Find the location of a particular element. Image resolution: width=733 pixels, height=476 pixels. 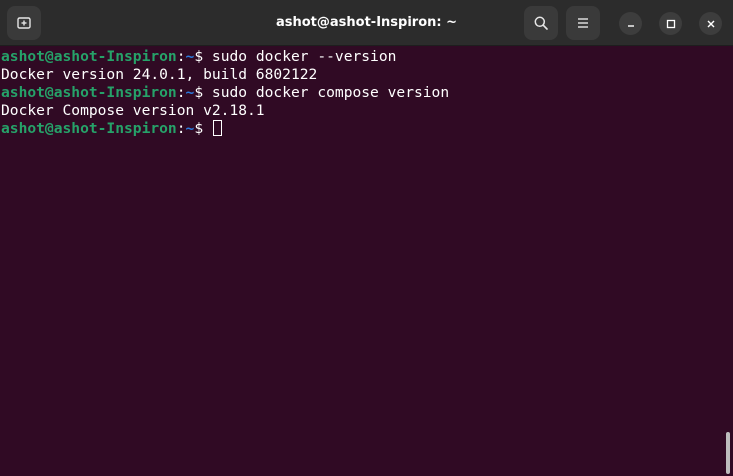

minimize-icon is located at coordinates (630, 25).